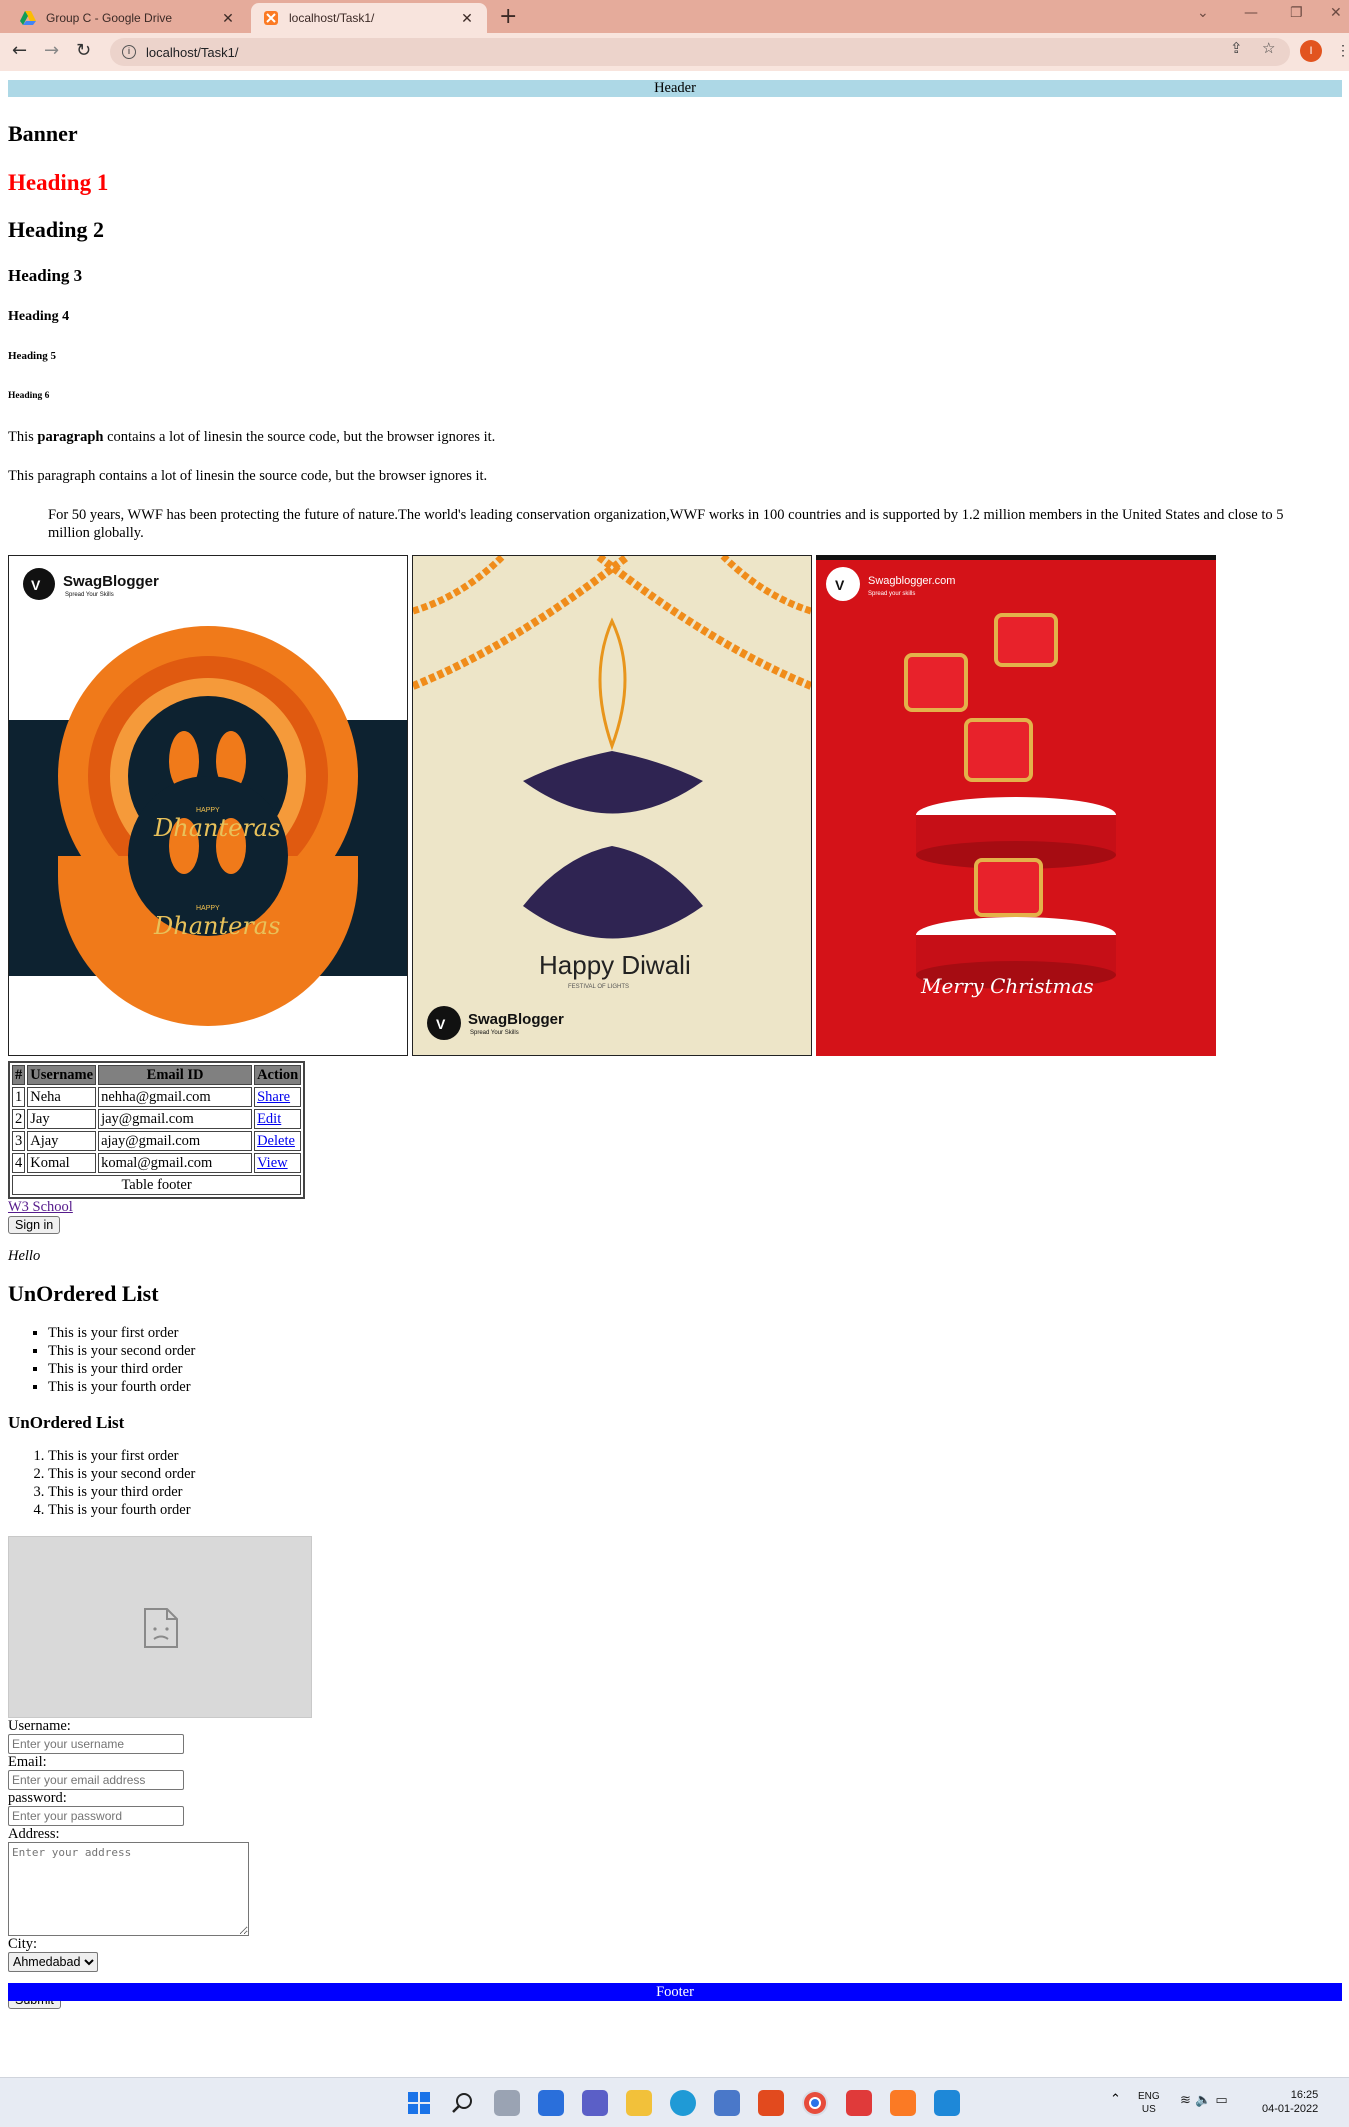 The width and height of the screenshot is (1349, 2127). I want to click on row-username: Neha, so click(62, 1097).